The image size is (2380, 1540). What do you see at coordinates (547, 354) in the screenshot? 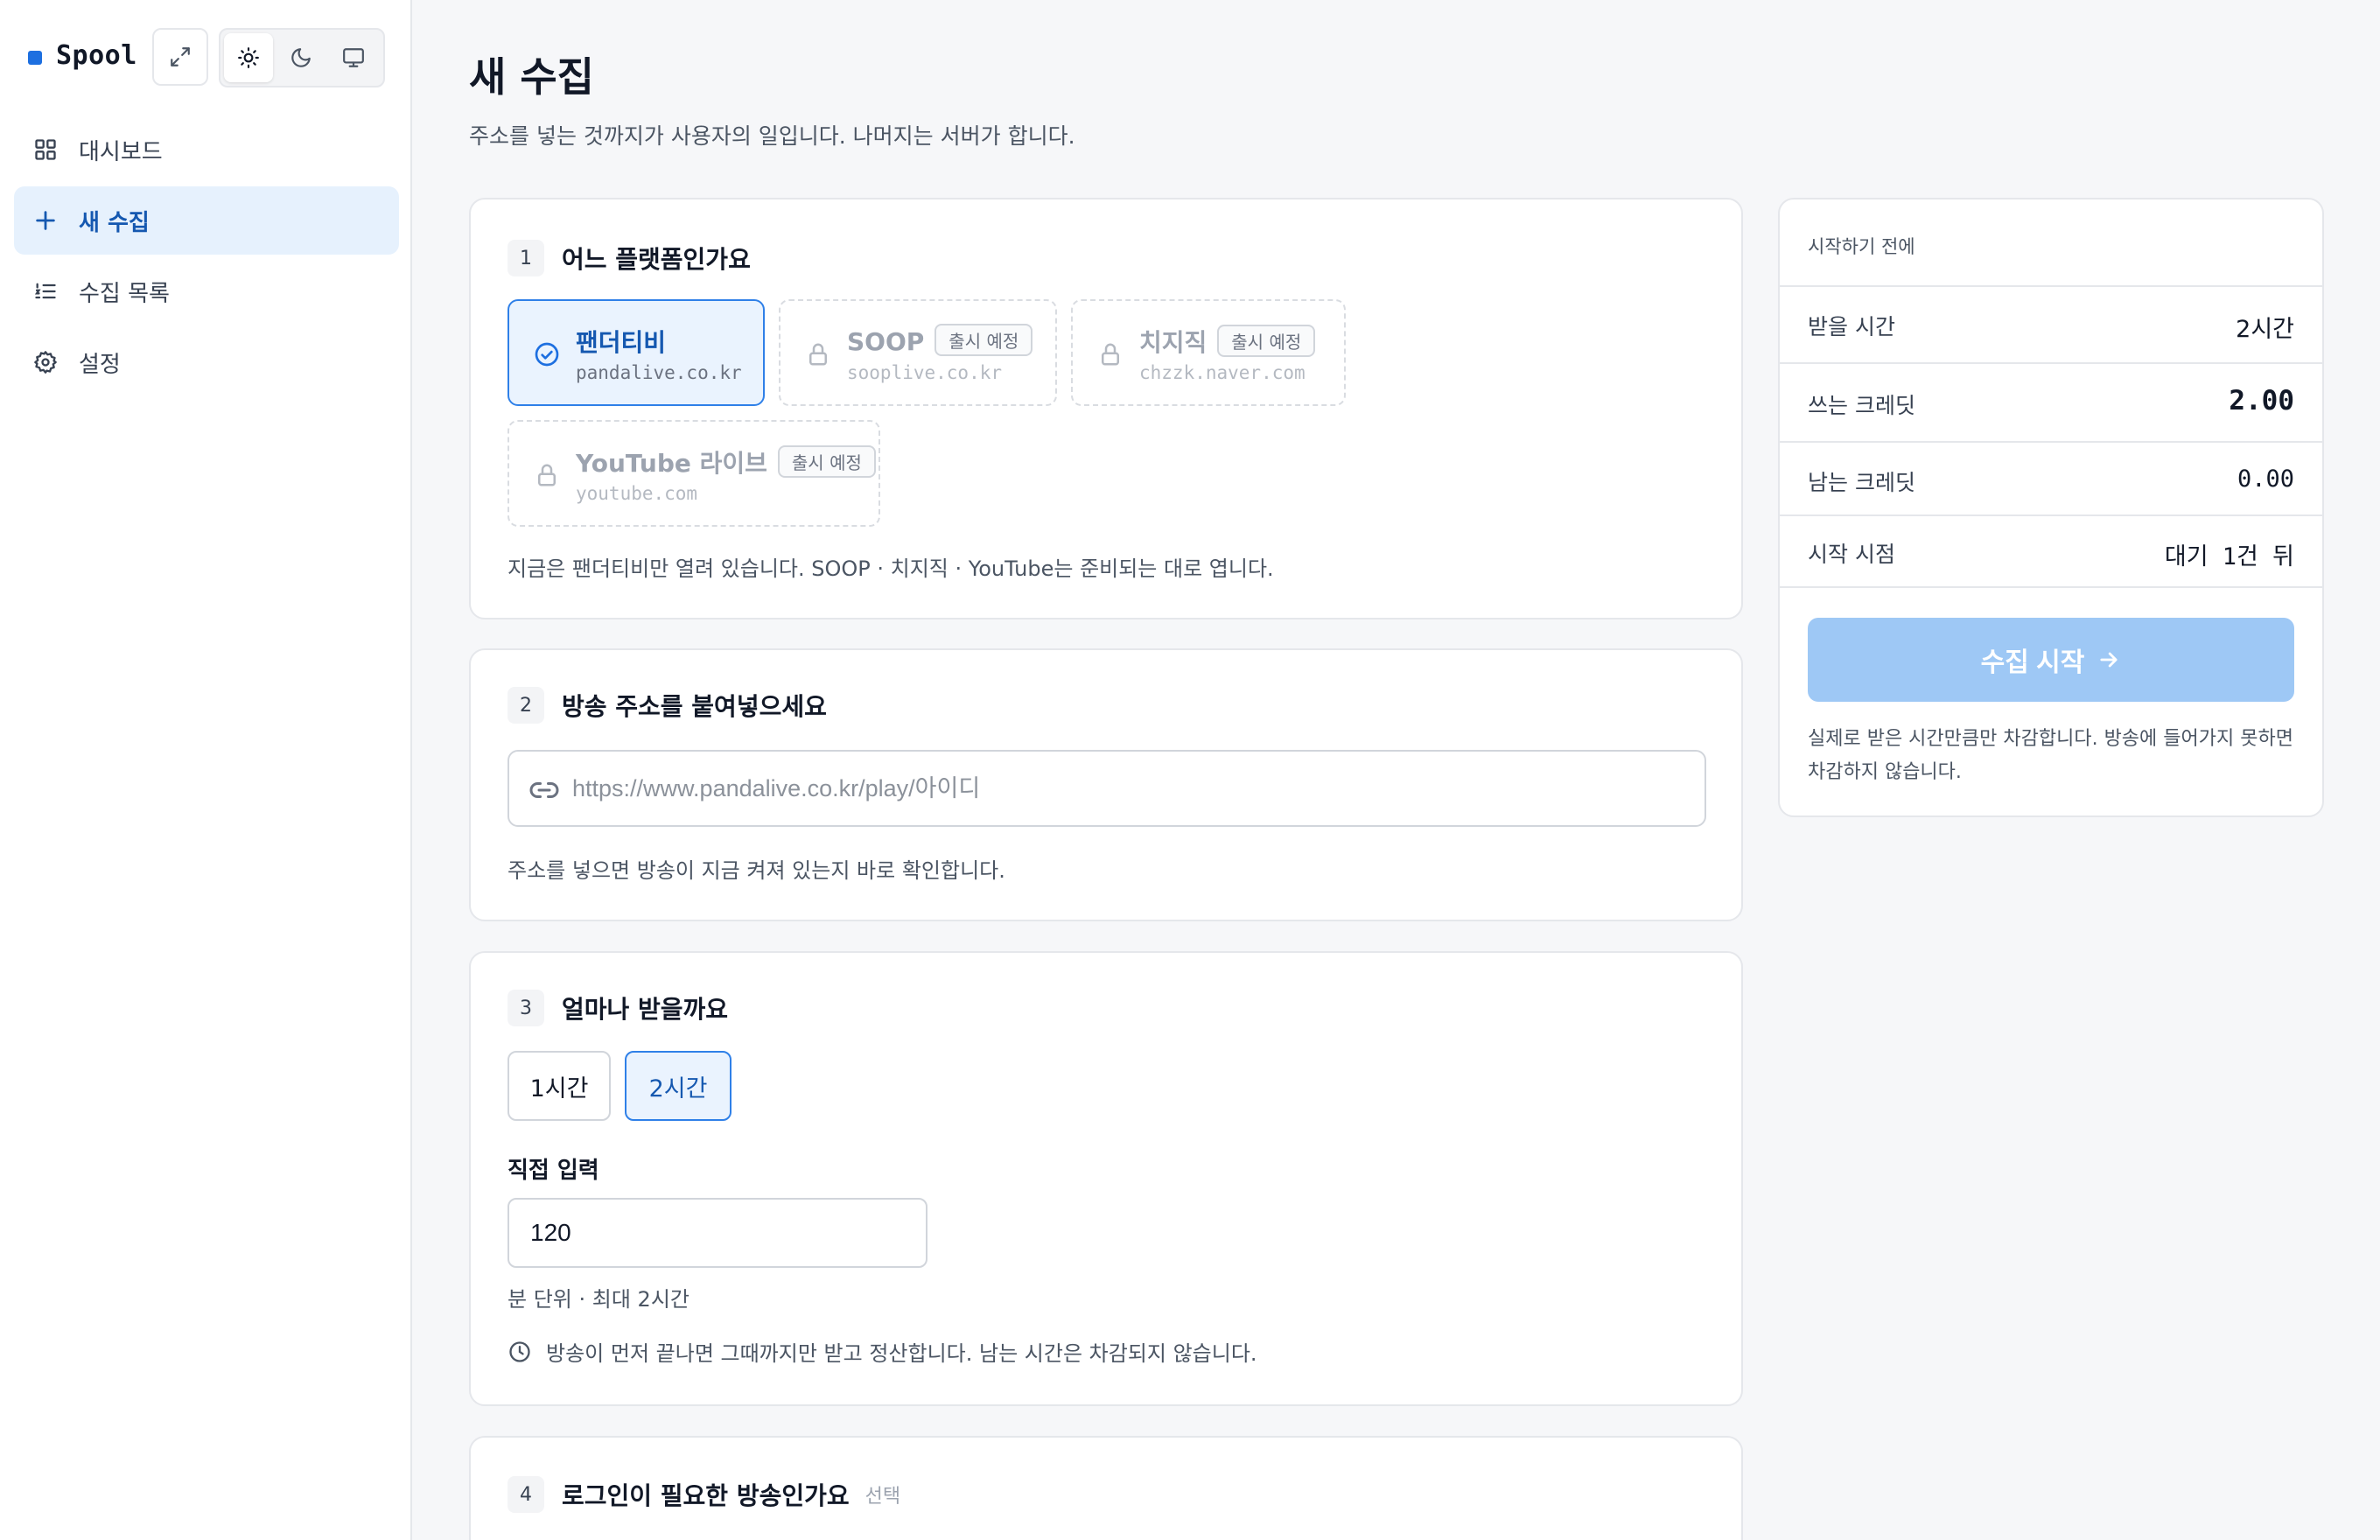
I see `check-circle-icon` at bounding box center [547, 354].